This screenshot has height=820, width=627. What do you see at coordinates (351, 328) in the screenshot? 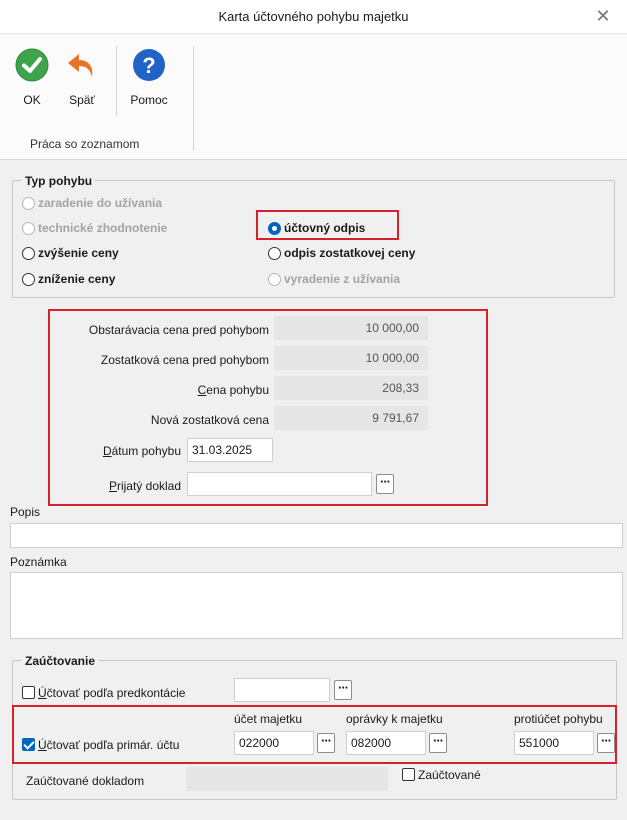
I see `obstaravacia-value: 10 000,00` at bounding box center [351, 328].